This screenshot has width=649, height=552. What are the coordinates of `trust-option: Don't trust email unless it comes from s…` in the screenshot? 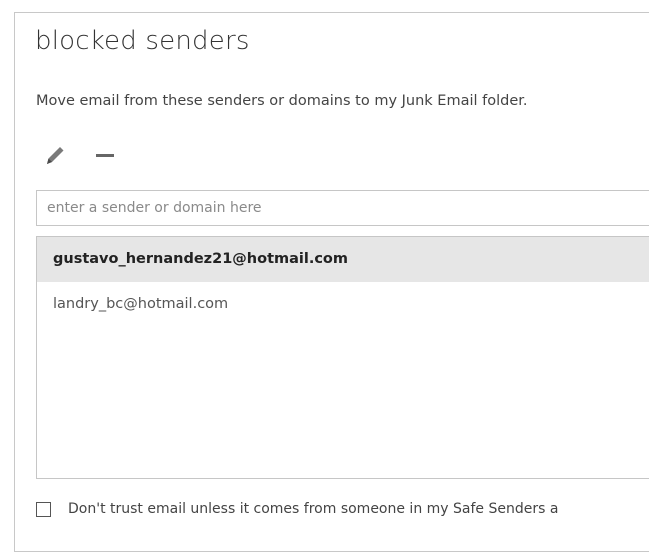 It's located at (297, 509).